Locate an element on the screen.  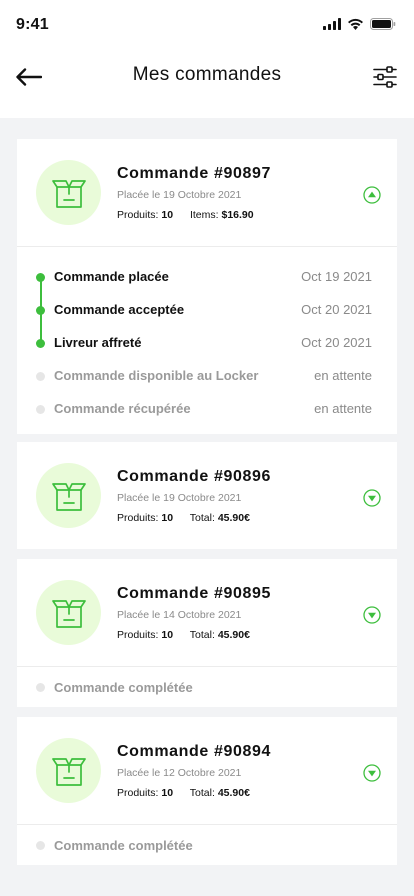
status-icons is located at coordinates (359, 24).